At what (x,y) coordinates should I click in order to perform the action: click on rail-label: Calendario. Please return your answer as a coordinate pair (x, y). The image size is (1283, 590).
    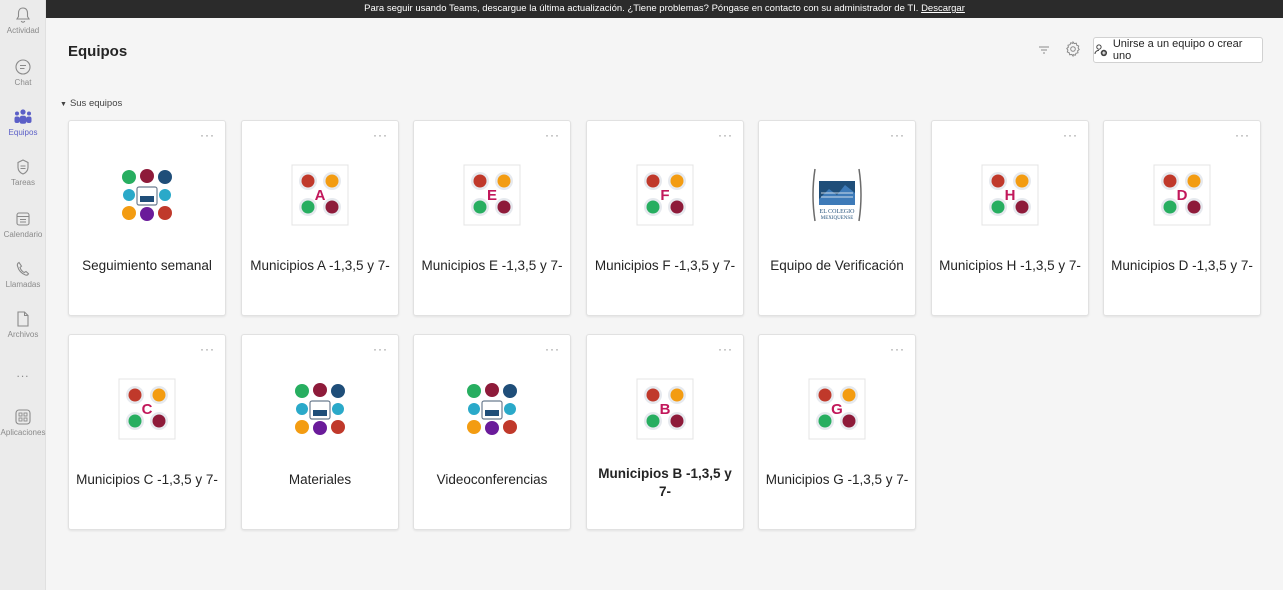
    Looking at the image, I should click on (23, 234).